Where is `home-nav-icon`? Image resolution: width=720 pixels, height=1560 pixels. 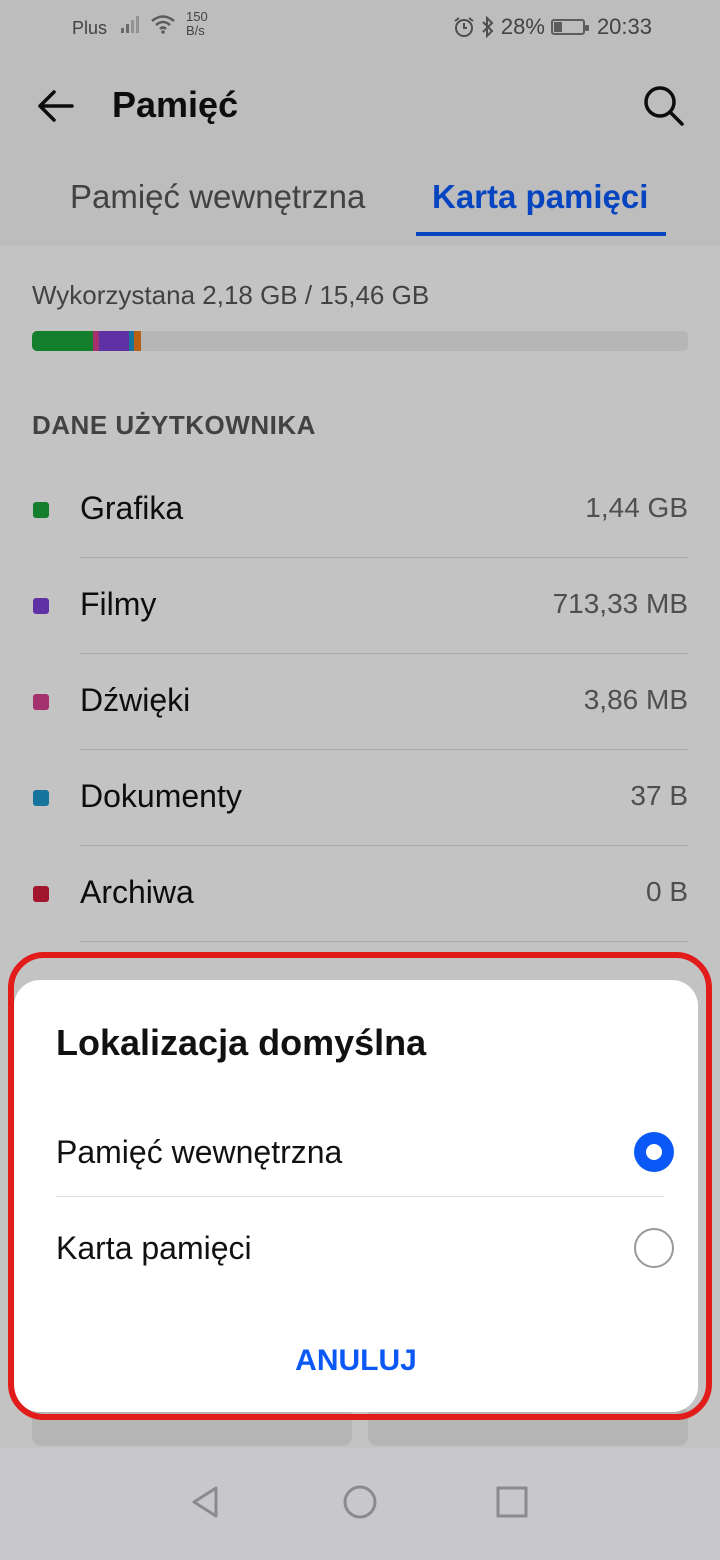 home-nav-icon is located at coordinates (360, 1502).